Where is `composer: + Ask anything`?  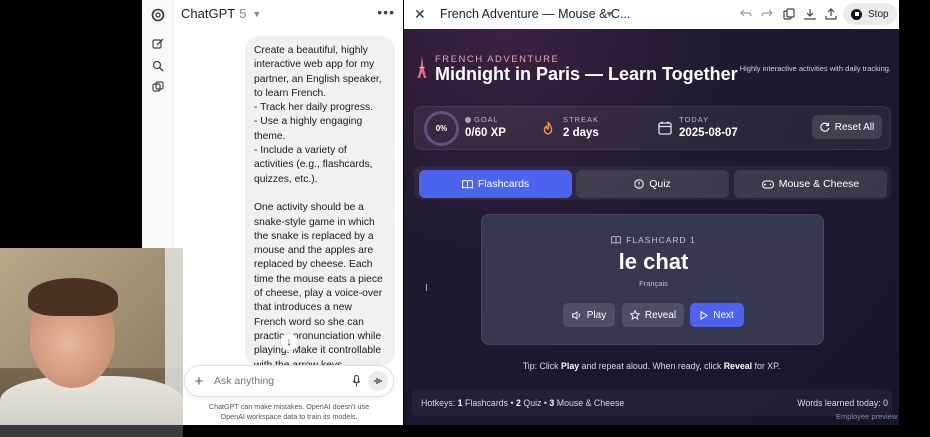
composer: + Ask anything is located at coordinates (289, 381).